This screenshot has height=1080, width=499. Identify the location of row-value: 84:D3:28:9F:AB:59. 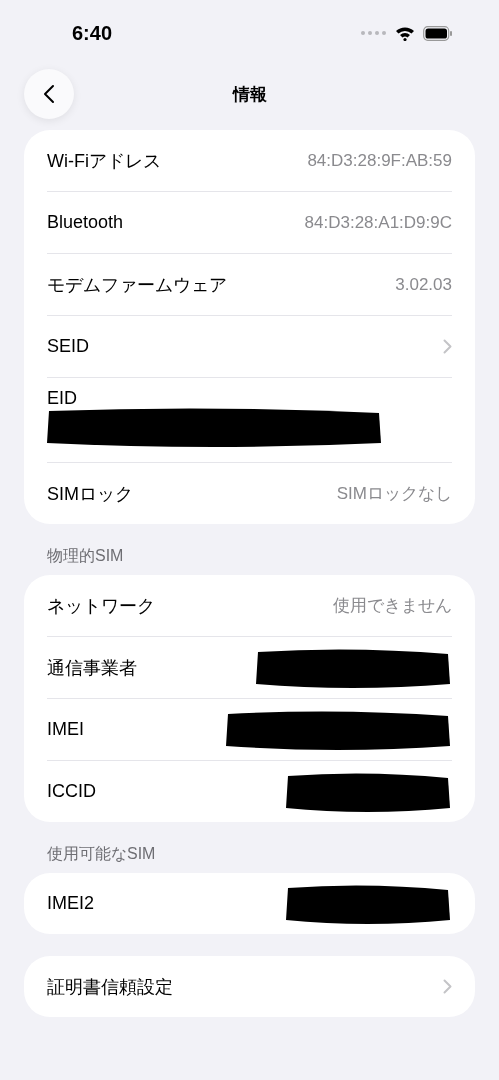
(379, 160).